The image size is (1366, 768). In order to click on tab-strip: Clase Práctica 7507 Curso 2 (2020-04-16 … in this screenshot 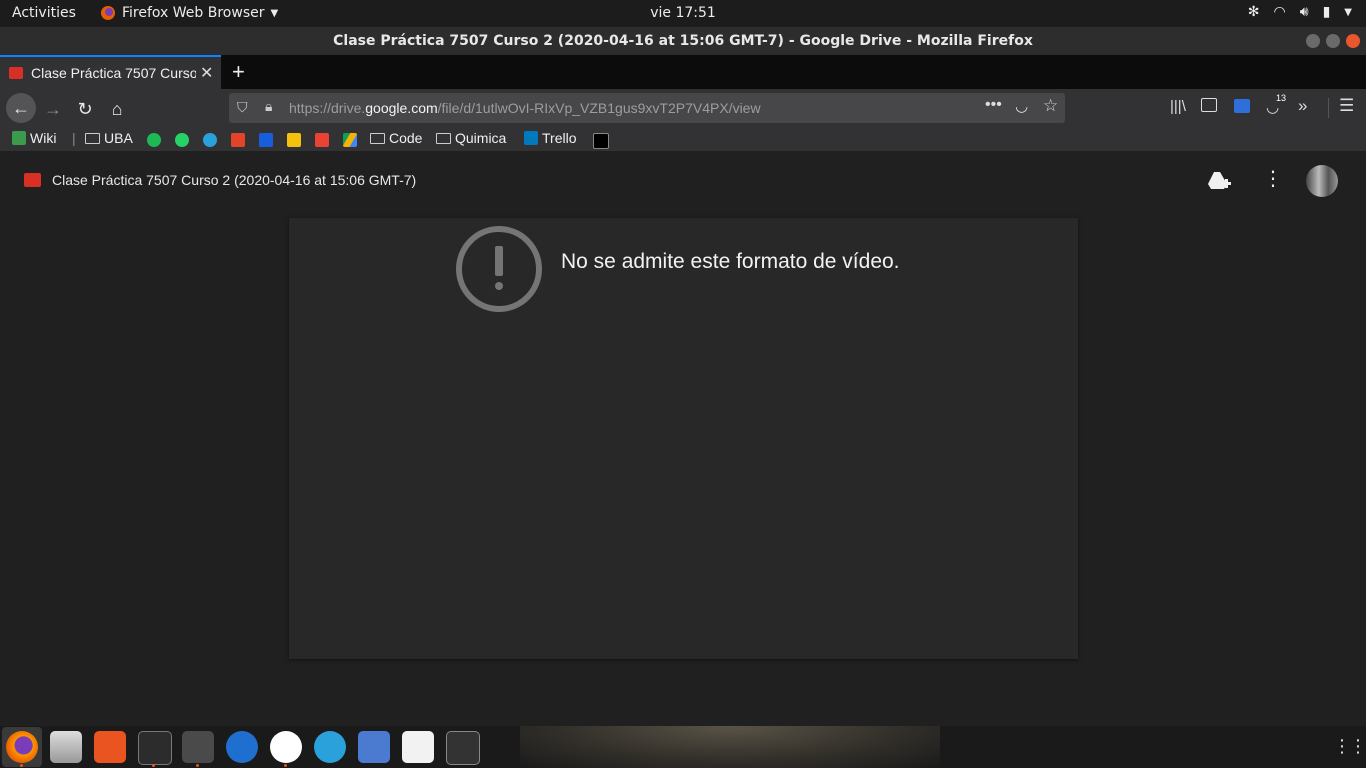, I will do `click(683, 72)`.